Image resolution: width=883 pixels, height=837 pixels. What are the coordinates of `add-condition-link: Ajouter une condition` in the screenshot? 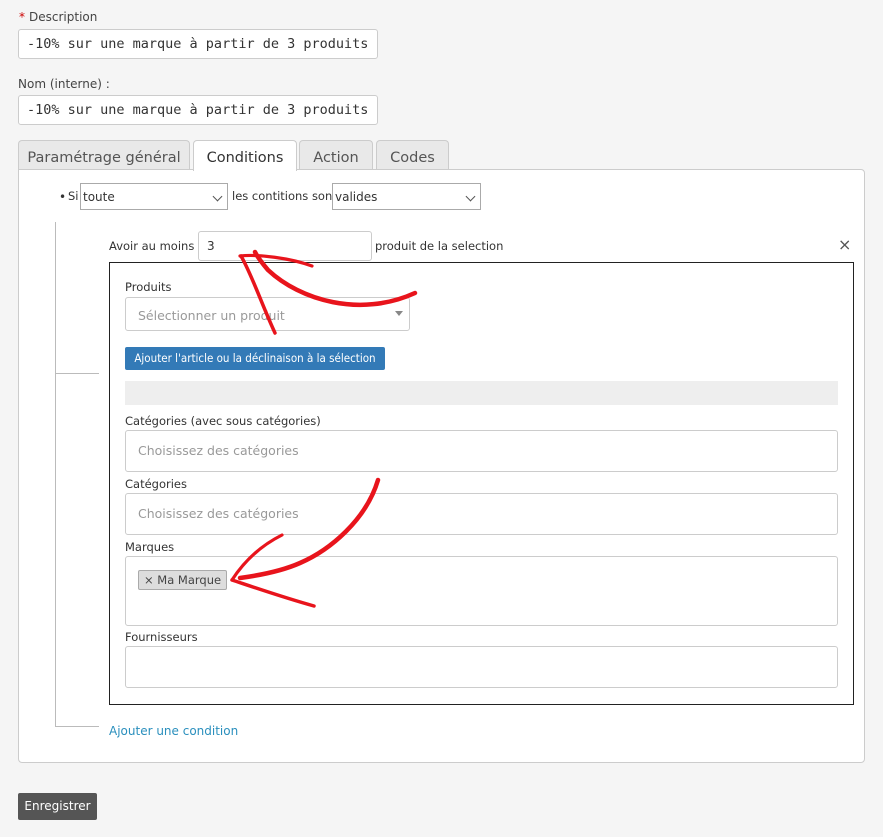 It's located at (173, 731).